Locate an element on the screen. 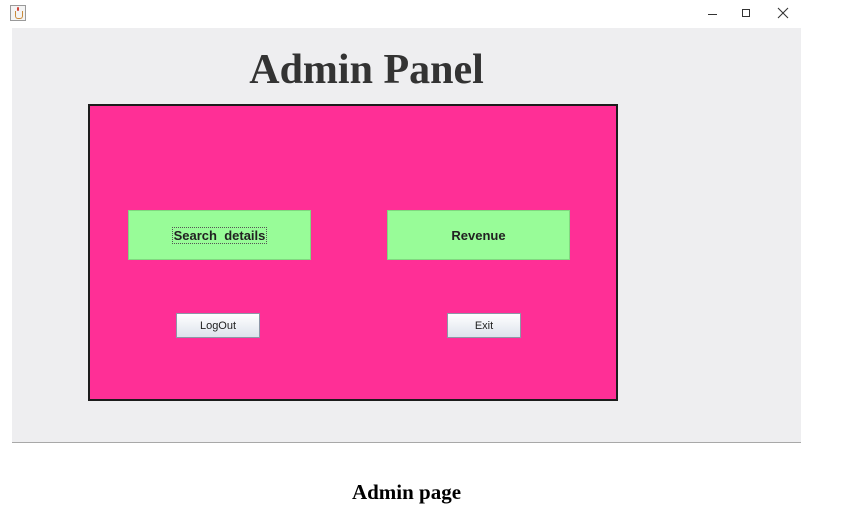 Image resolution: width=847 pixels, height=522 pixels. revenue-label: Revenue is located at coordinates (478, 235).